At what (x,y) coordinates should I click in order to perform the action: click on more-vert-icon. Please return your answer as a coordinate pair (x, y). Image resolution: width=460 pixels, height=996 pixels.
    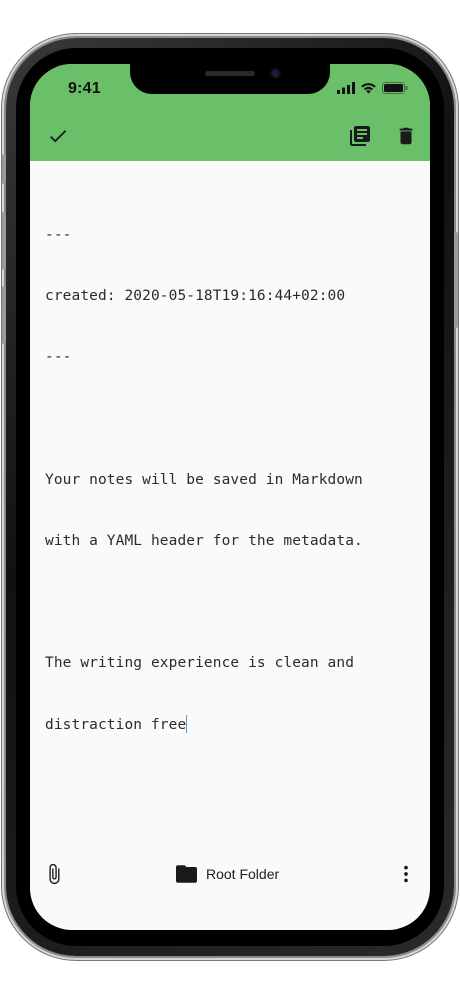
    Looking at the image, I should click on (406, 874).